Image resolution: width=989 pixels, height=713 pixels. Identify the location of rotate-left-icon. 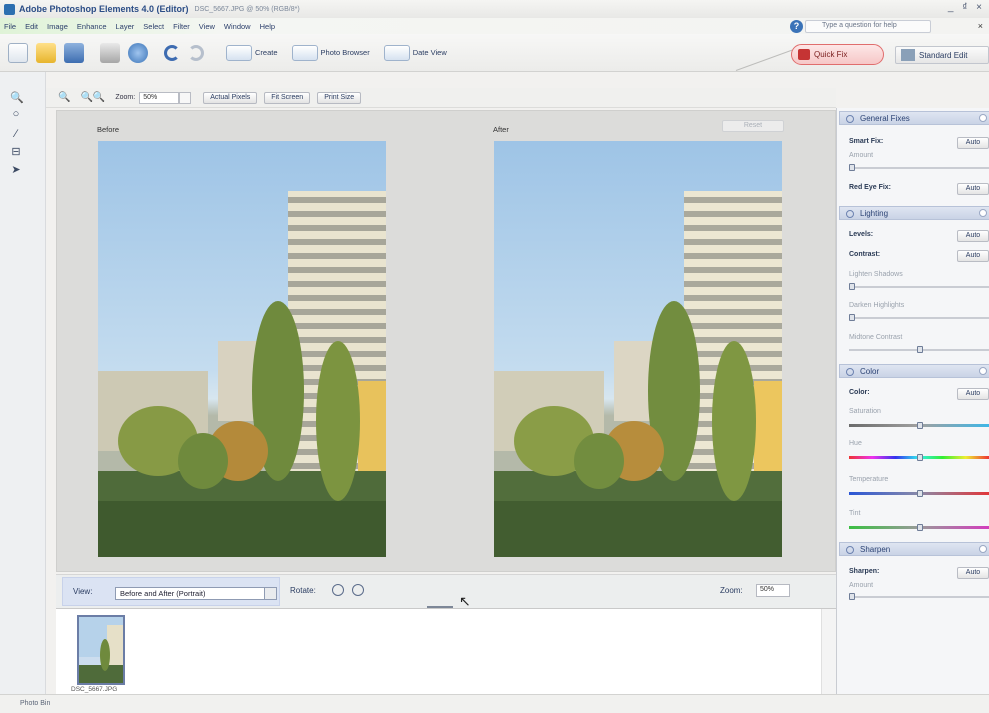
(338, 590).